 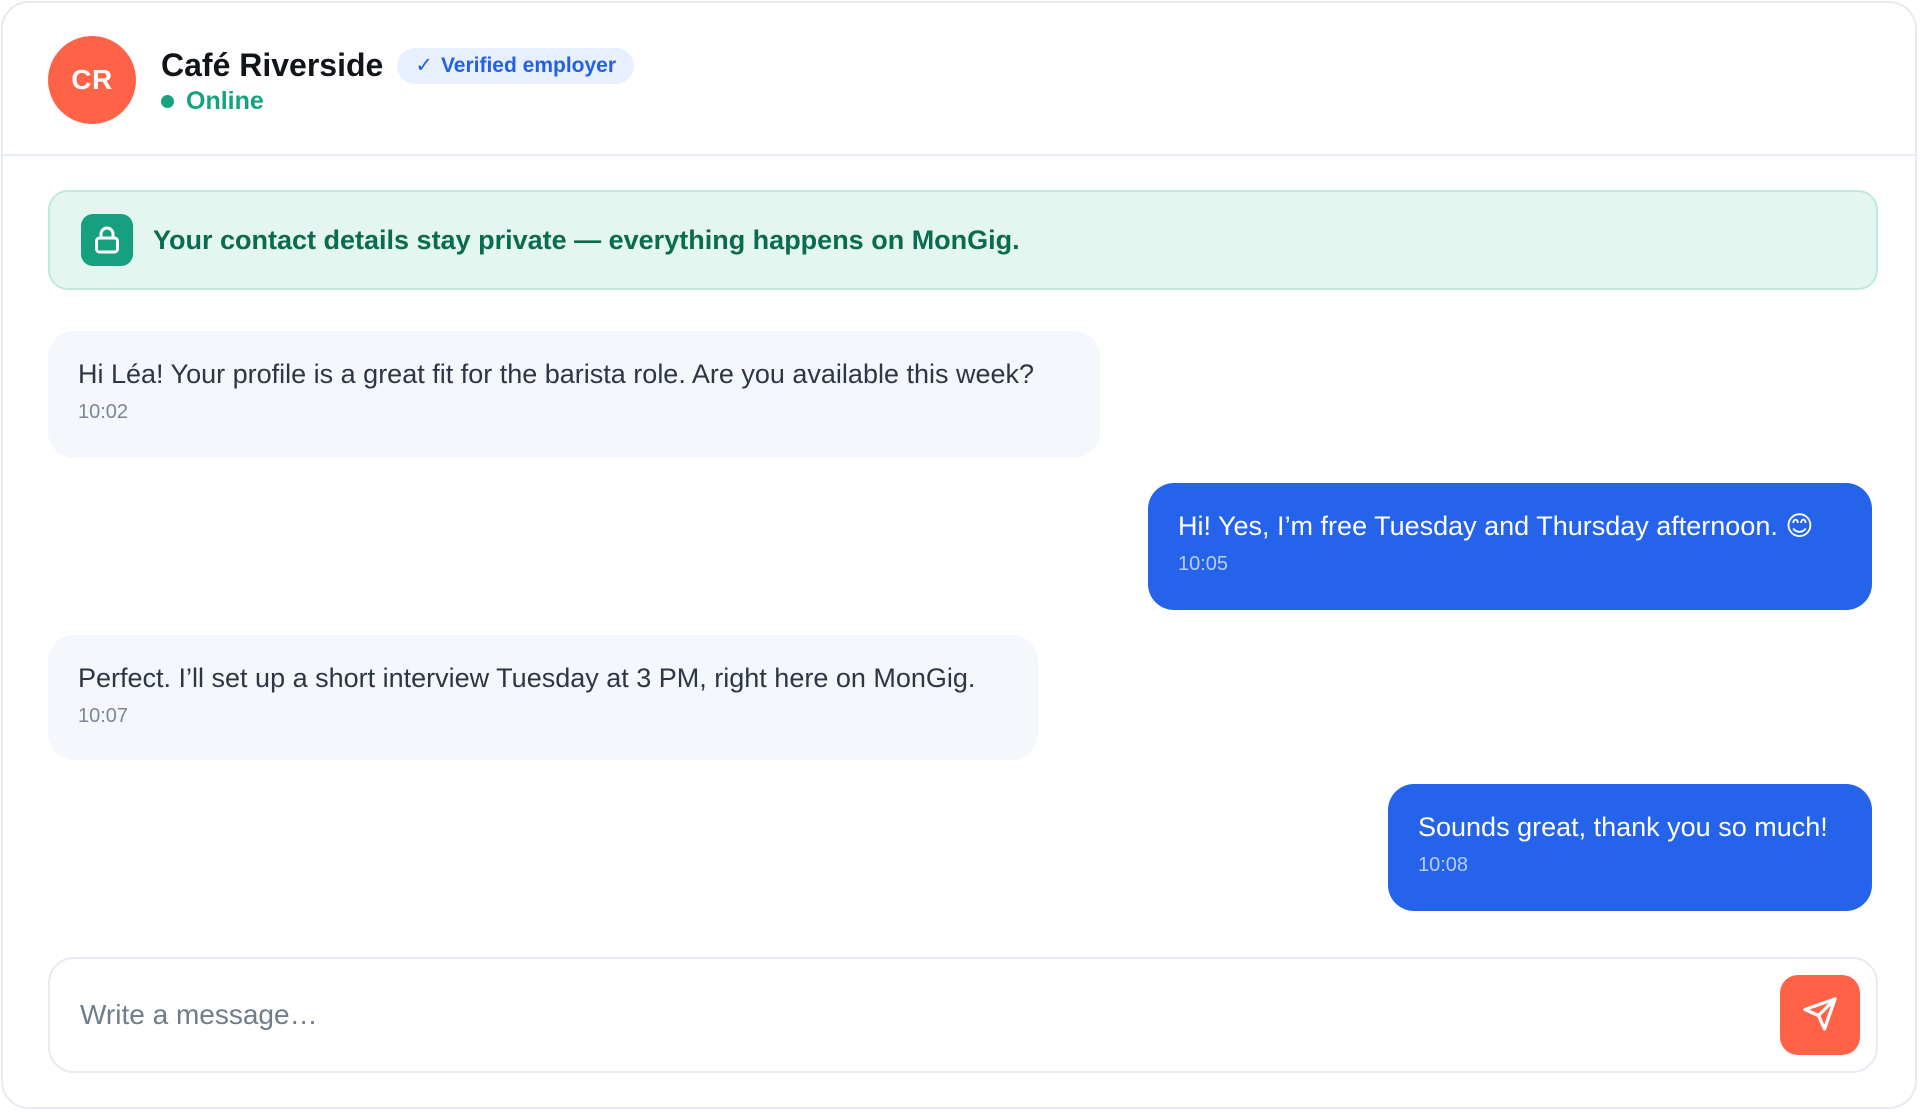 What do you see at coordinates (424, 65) in the screenshot?
I see `check-icon: ✓` at bounding box center [424, 65].